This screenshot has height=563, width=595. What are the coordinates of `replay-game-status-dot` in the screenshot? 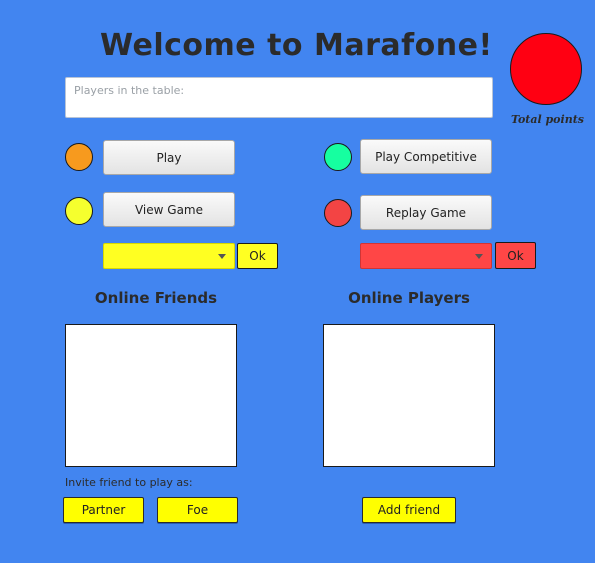 It's located at (338, 213).